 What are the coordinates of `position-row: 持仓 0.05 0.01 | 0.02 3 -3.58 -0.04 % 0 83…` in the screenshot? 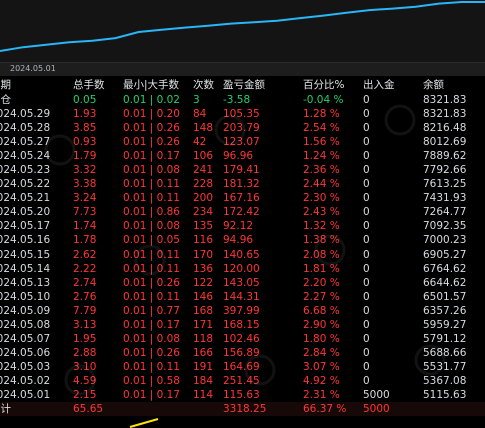 It's located at (242, 100).